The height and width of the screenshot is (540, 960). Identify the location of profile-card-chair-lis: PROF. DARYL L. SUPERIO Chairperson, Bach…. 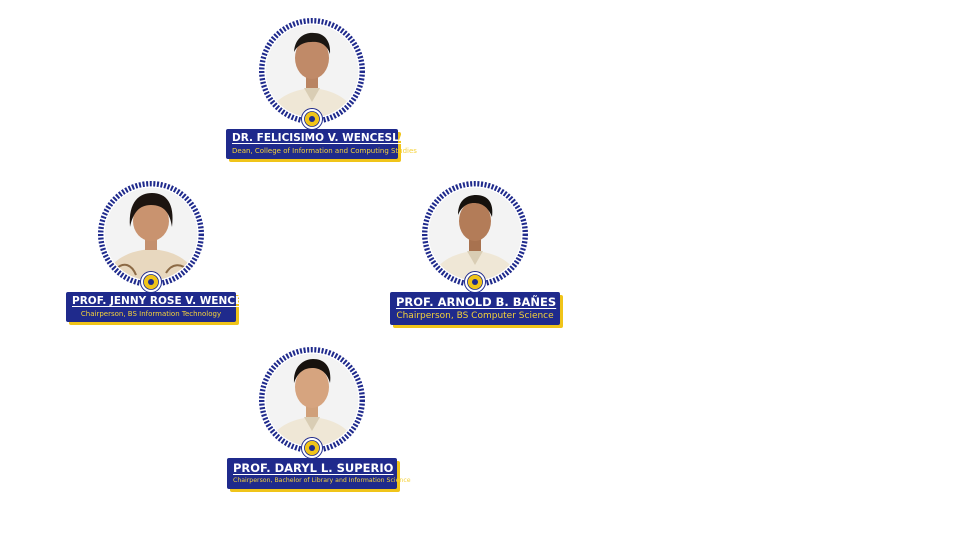
(318, 417).